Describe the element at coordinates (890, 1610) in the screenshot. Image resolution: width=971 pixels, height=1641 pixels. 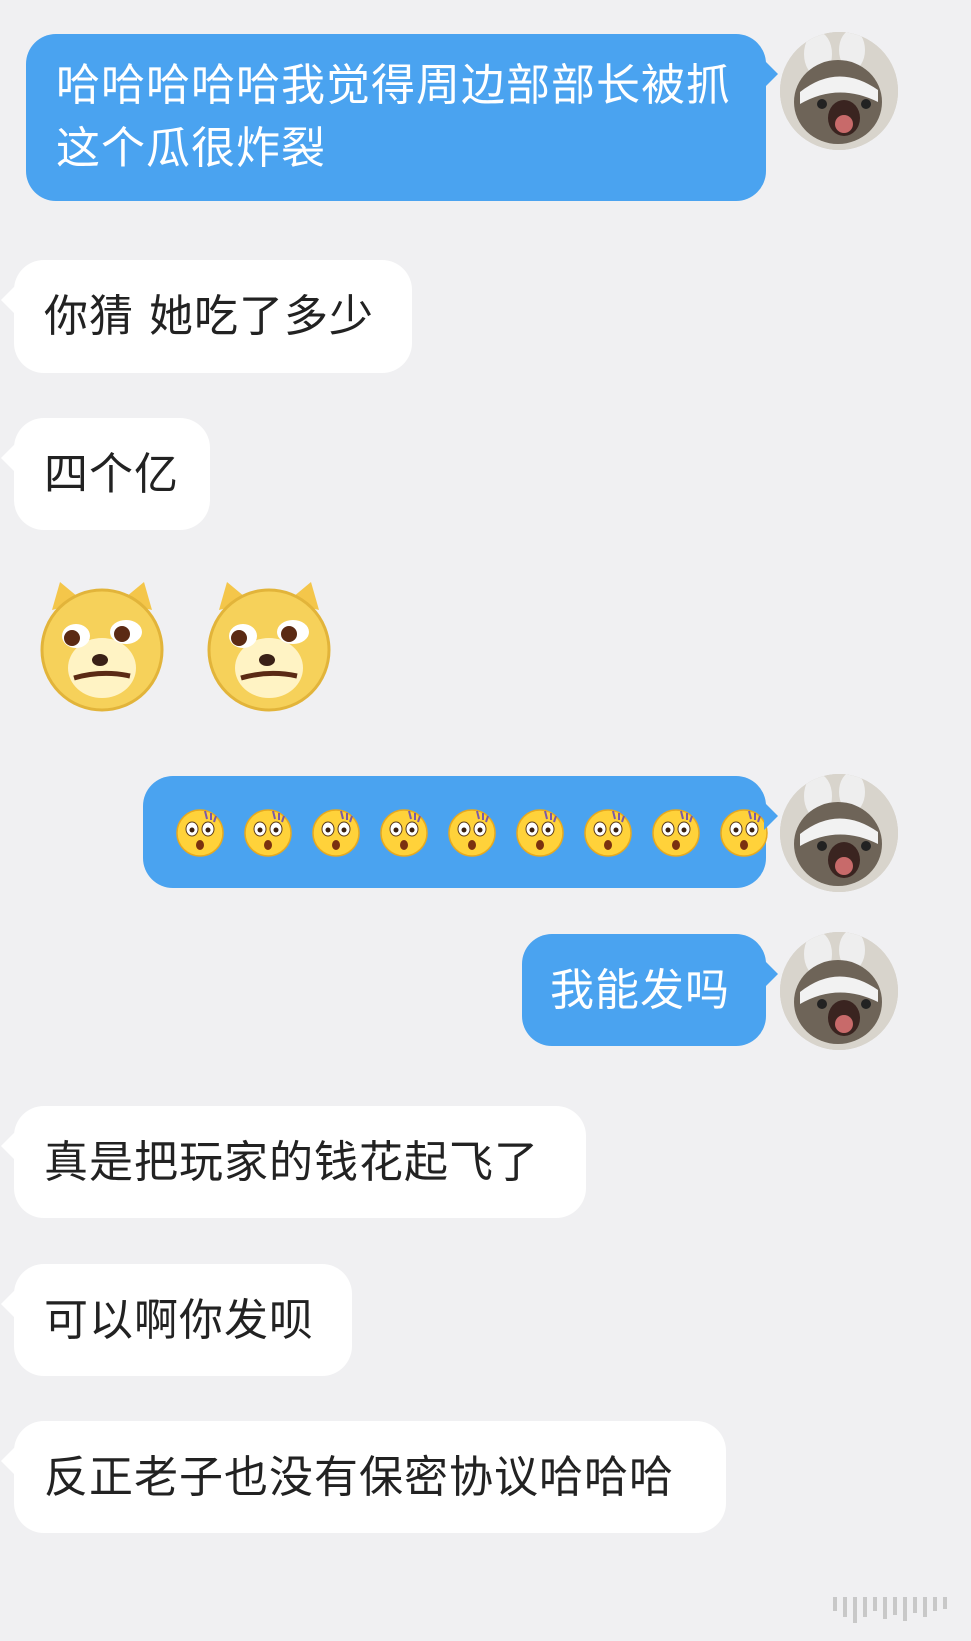
I see `watermark` at that location.